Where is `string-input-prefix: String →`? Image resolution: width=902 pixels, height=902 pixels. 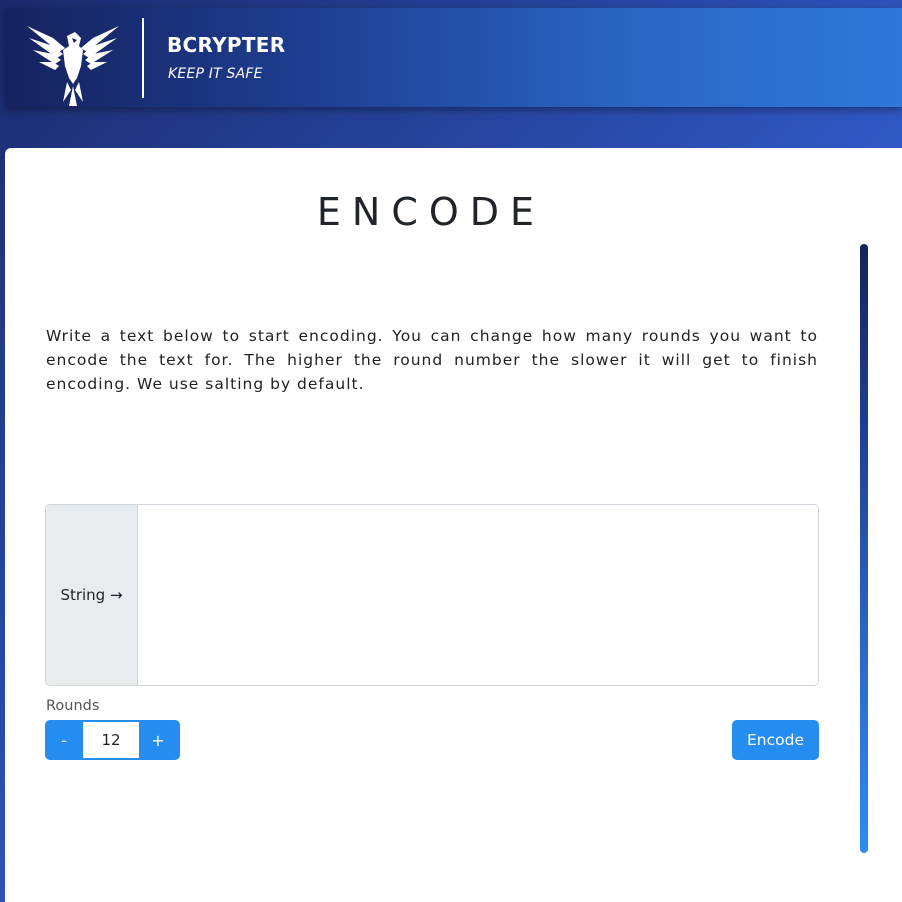 string-input-prefix: String → is located at coordinates (92, 595).